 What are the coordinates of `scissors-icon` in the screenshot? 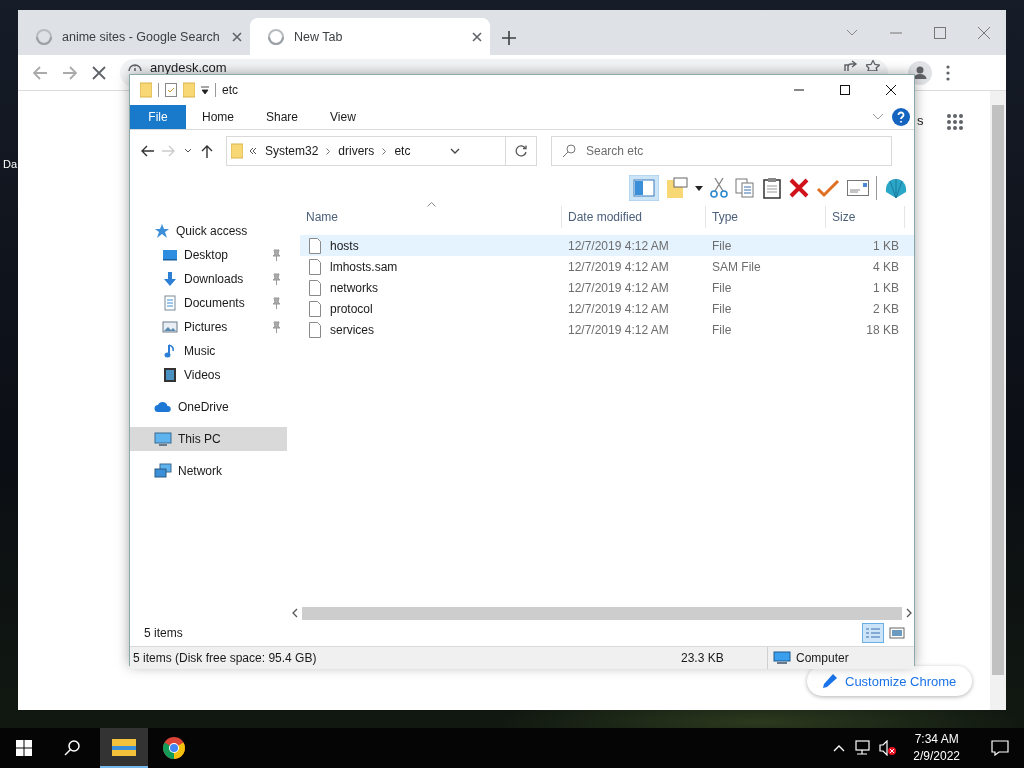 It's located at (719, 188).